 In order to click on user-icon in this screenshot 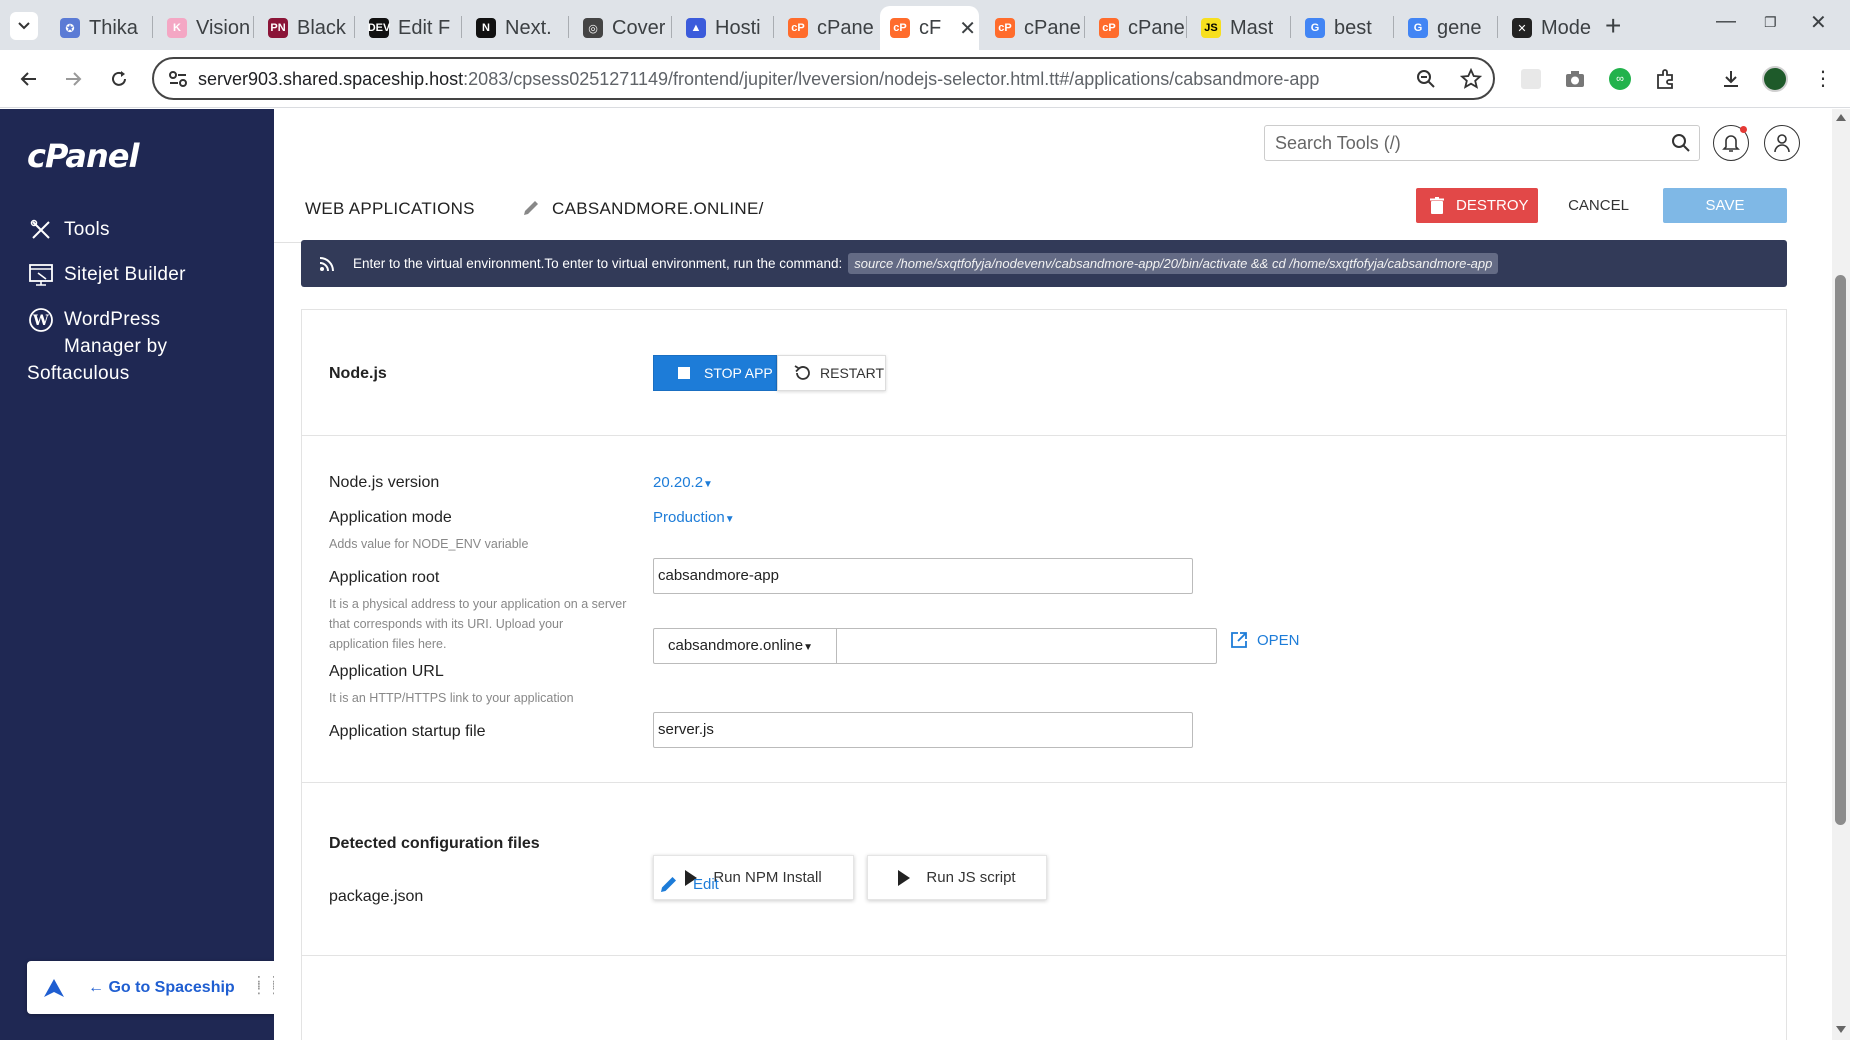, I will do `click(1782, 143)`.